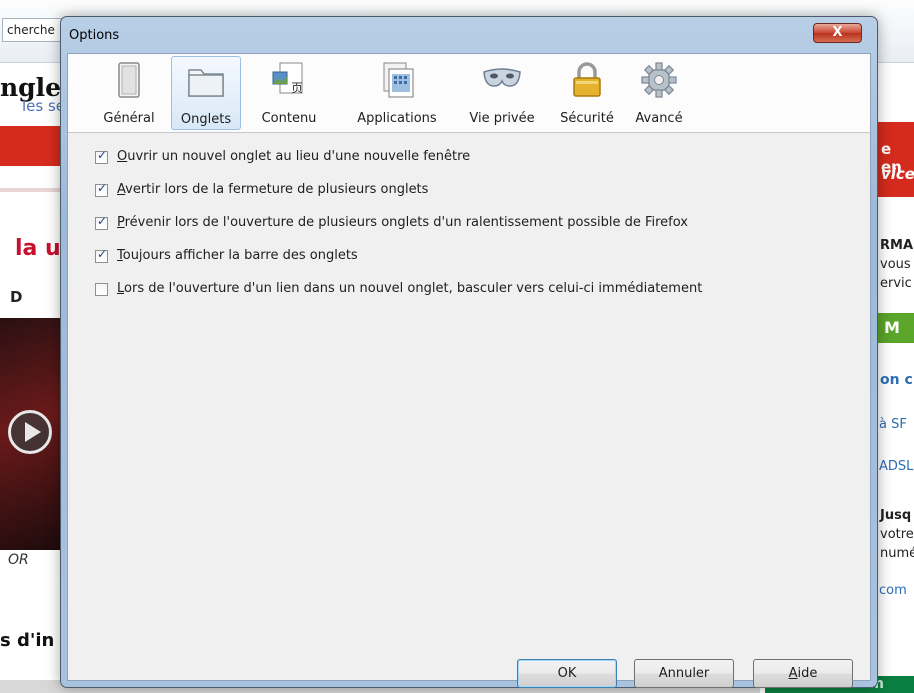  Describe the element at coordinates (807, 673) in the screenshot. I see `button-text: ide` at that location.